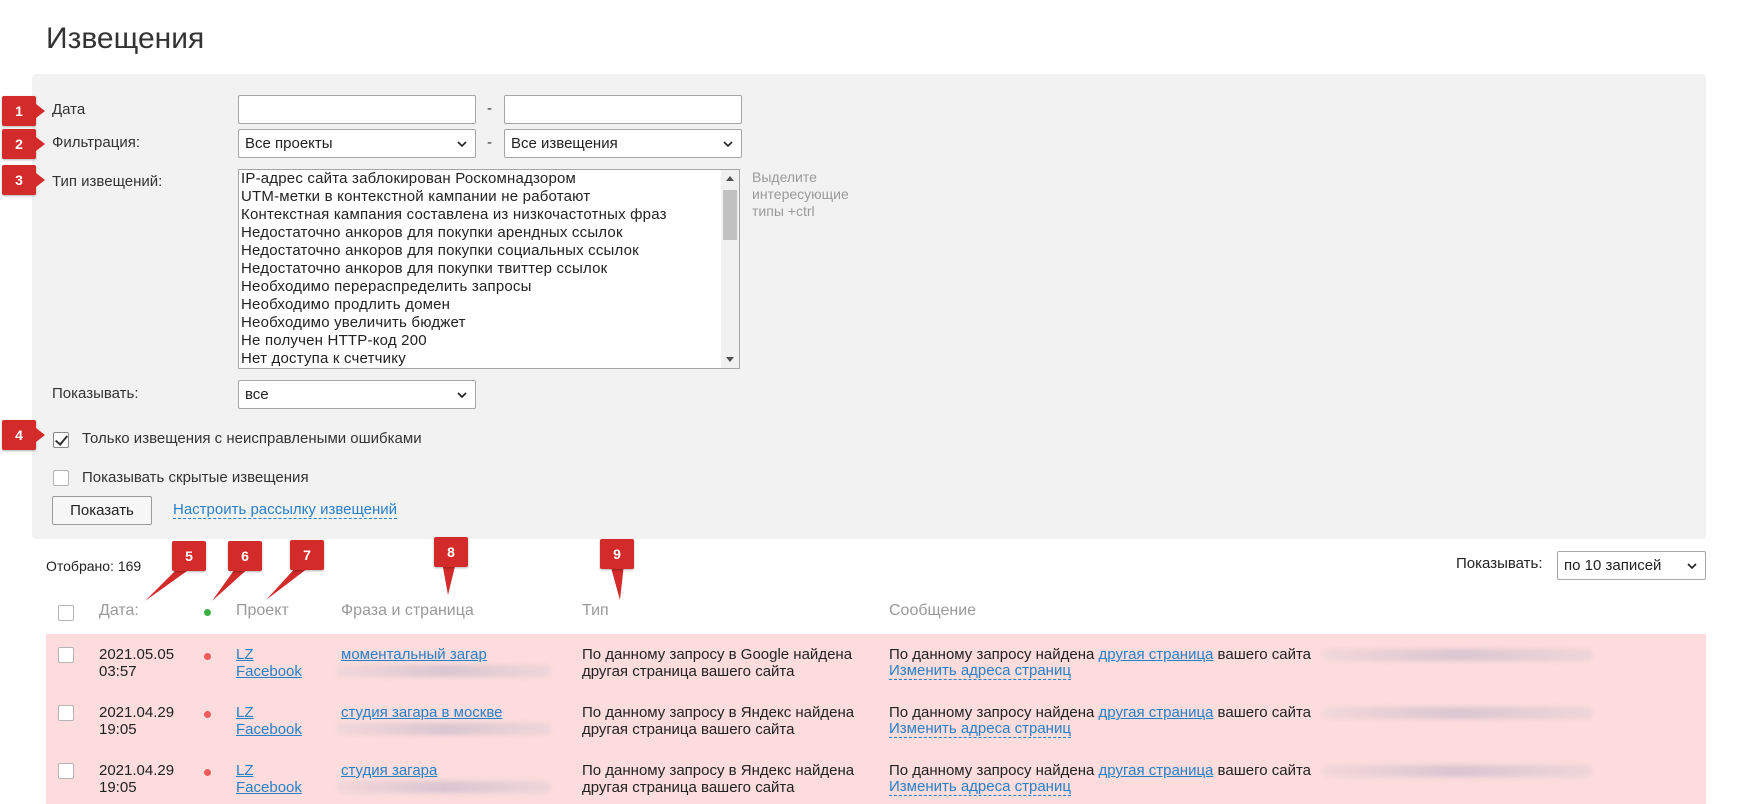 The image size is (1746, 804). Describe the element at coordinates (23, 180) in the screenshot. I see `annotation-marker-3: 3` at that location.